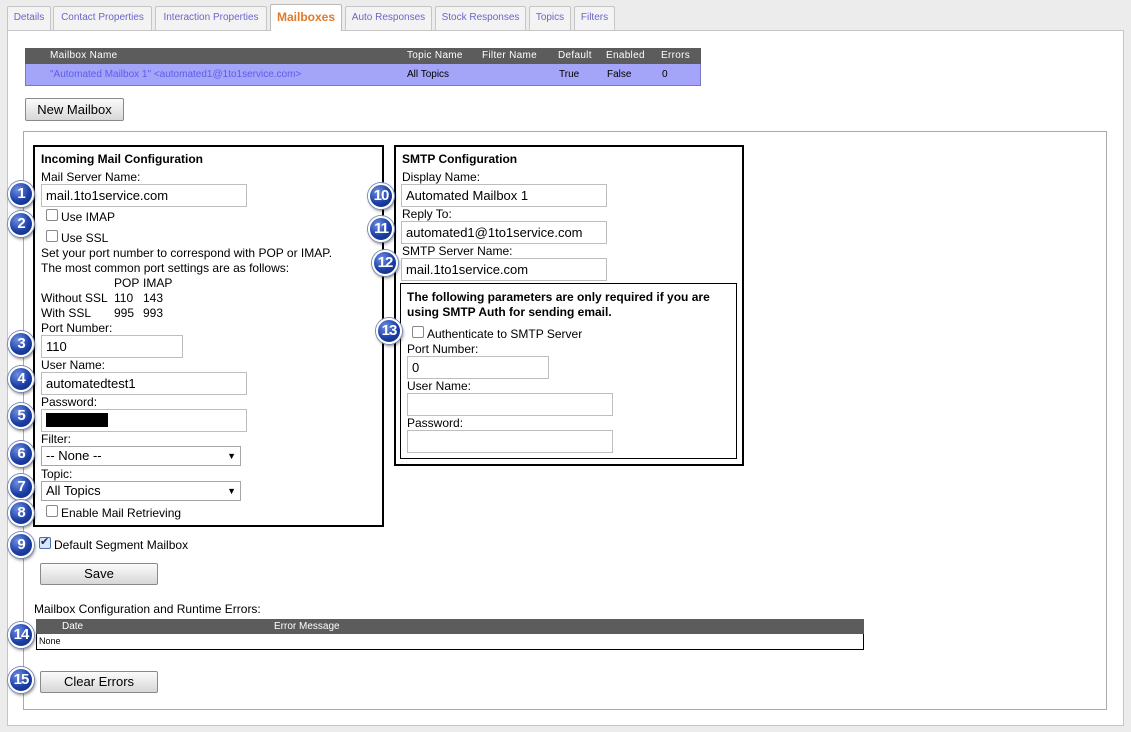  What do you see at coordinates (381, 229) in the screenshot?
I see `callout-badge-11: 11` at bounding box center [381, 229].